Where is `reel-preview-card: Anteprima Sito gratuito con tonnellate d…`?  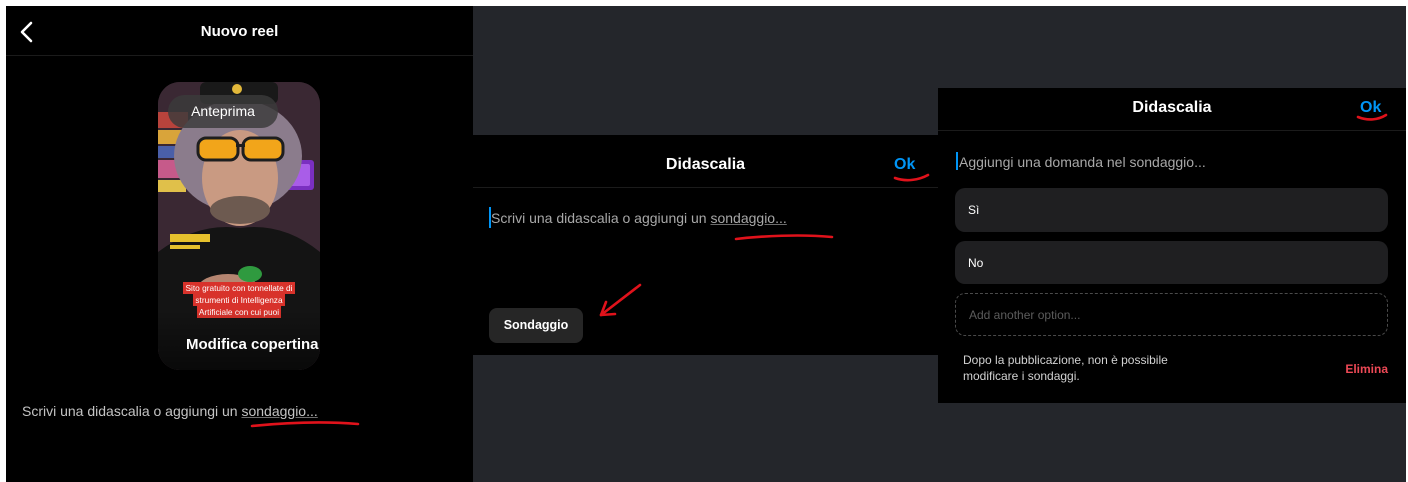 reel-preview-card: Anteprima Sito gratuito con tonnellate d… is located at coordinates (239, 226).